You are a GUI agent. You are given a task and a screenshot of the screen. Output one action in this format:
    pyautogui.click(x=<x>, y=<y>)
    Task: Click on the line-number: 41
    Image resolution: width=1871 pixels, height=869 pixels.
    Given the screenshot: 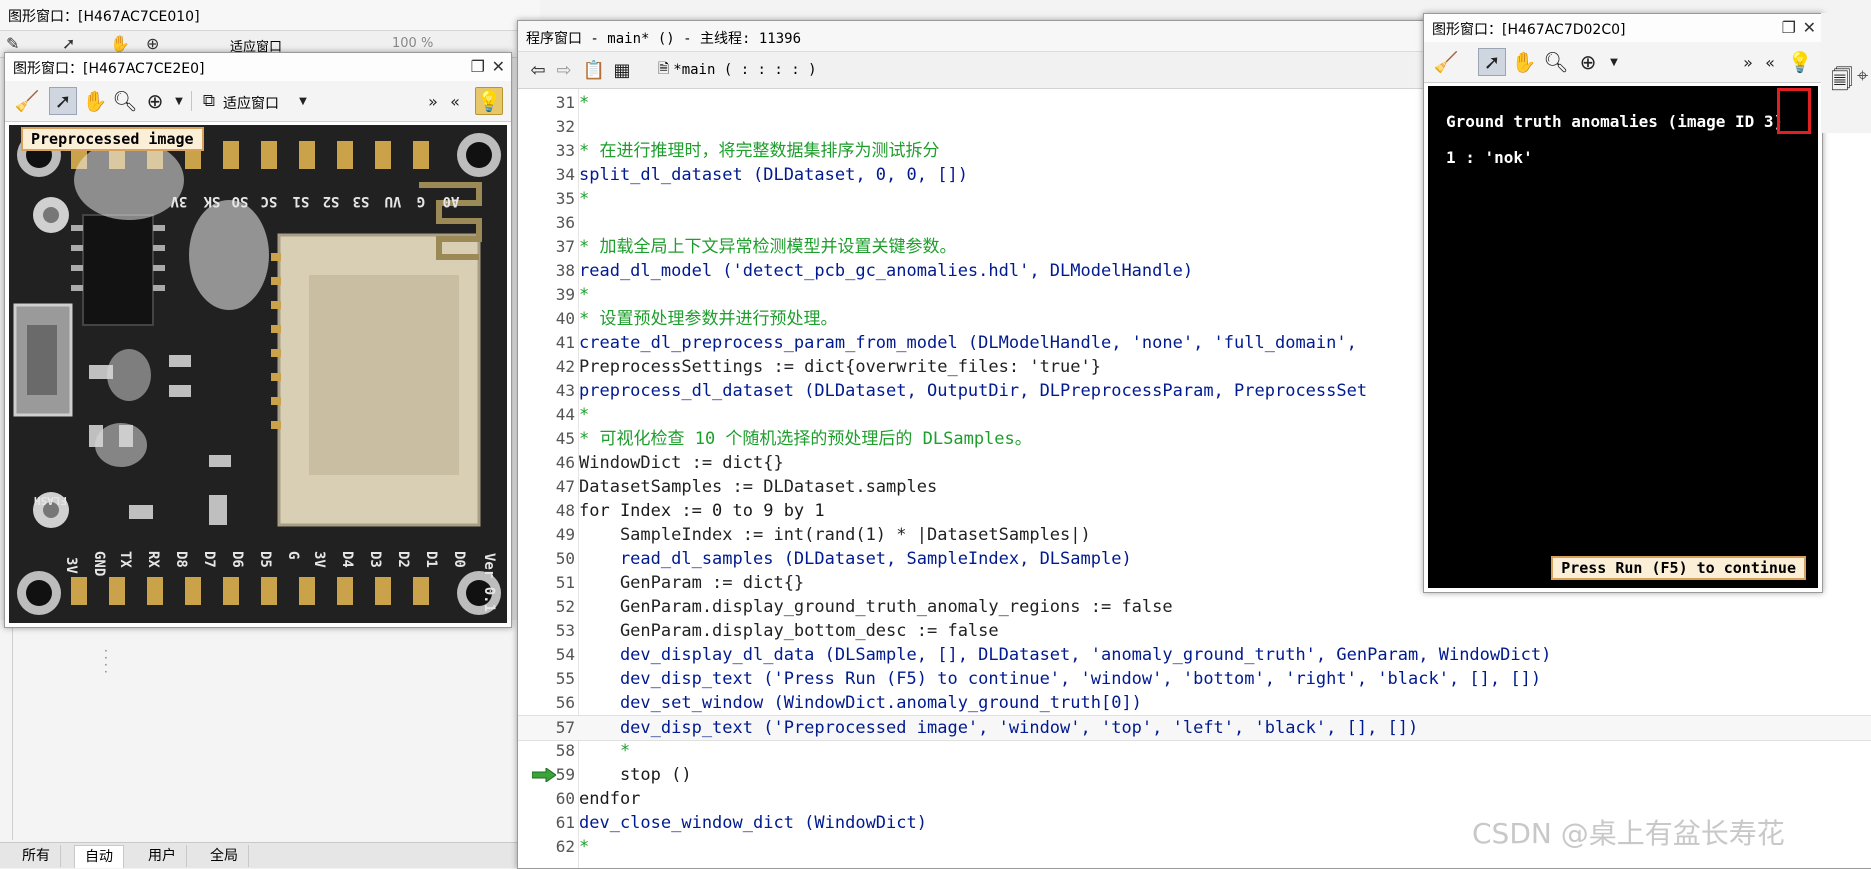 What is the action you would take?
    pyautogui.click(x=546, y=343)
    